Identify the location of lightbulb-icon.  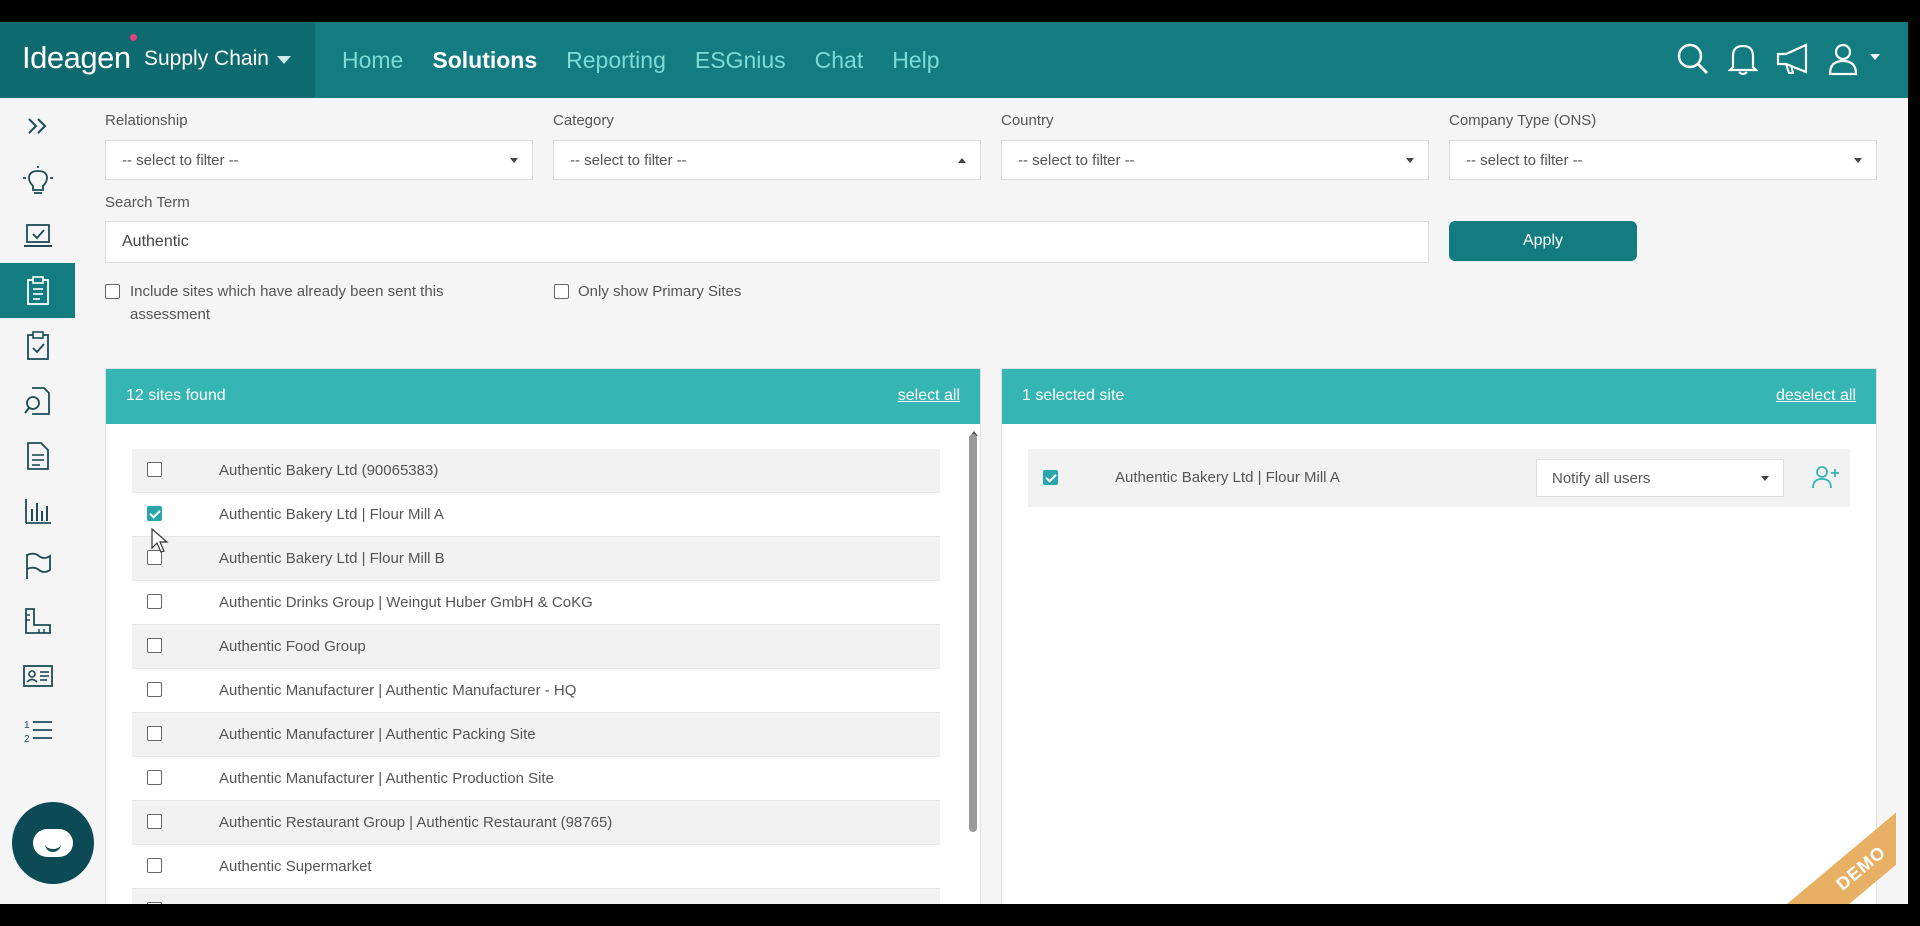
(37, 179).